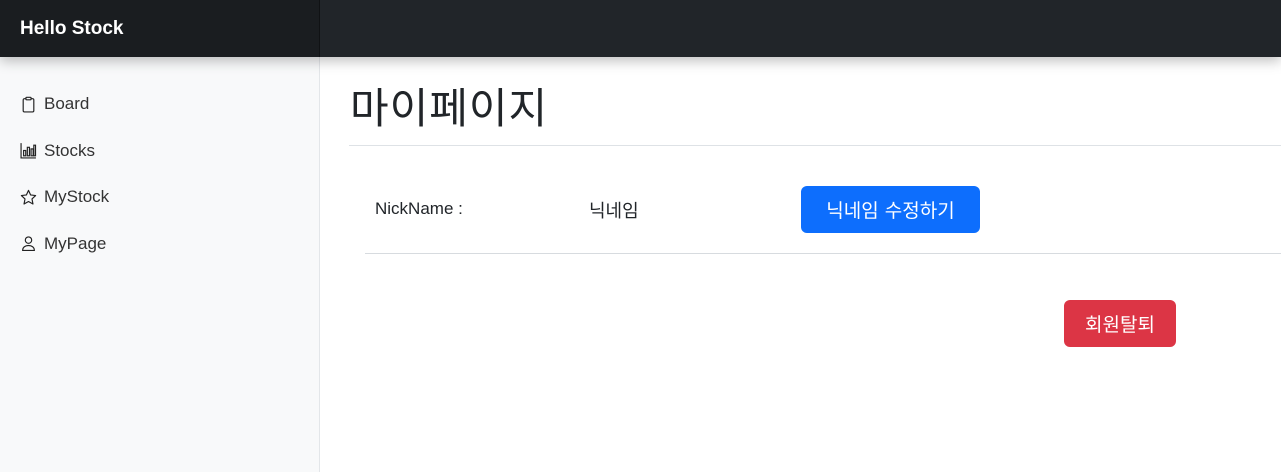  I want to click on top-navbar: Hello Stock, so click(640, 28).